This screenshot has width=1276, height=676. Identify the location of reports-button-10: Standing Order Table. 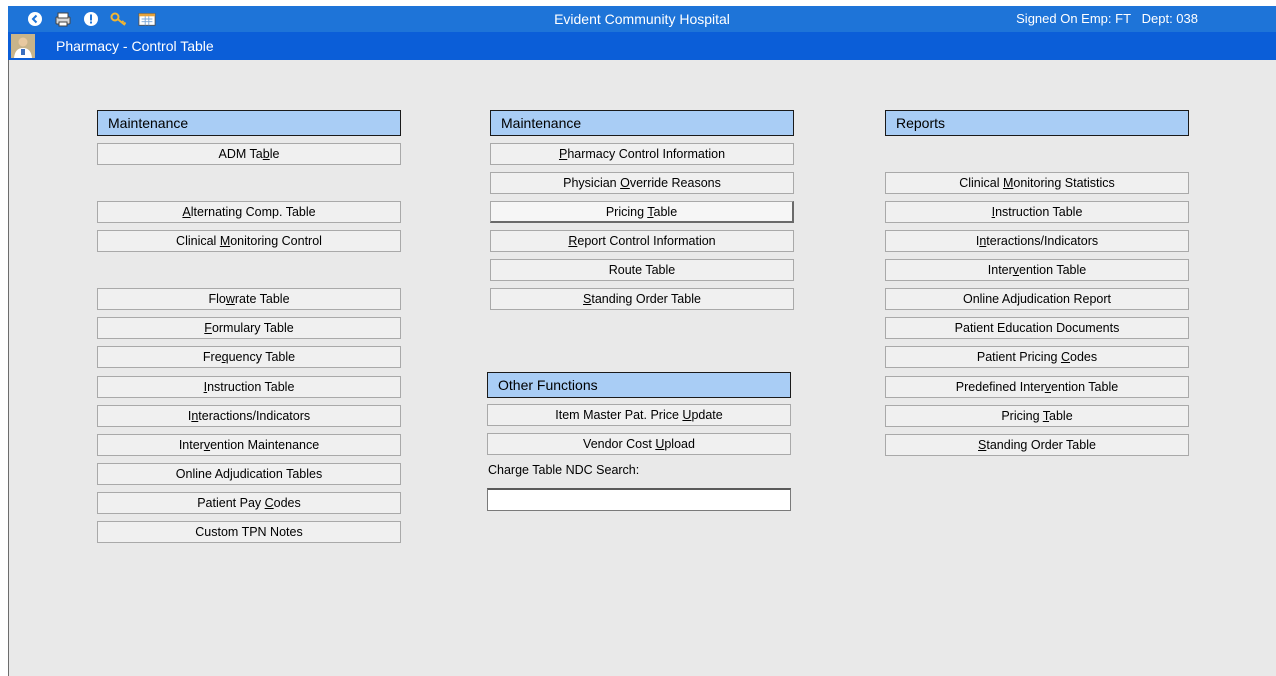
(1037, 445).